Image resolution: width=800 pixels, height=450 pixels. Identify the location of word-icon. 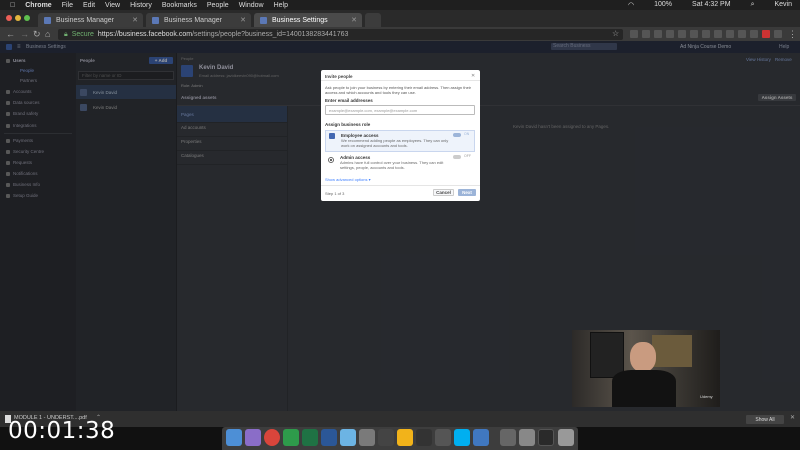
(329, 437).